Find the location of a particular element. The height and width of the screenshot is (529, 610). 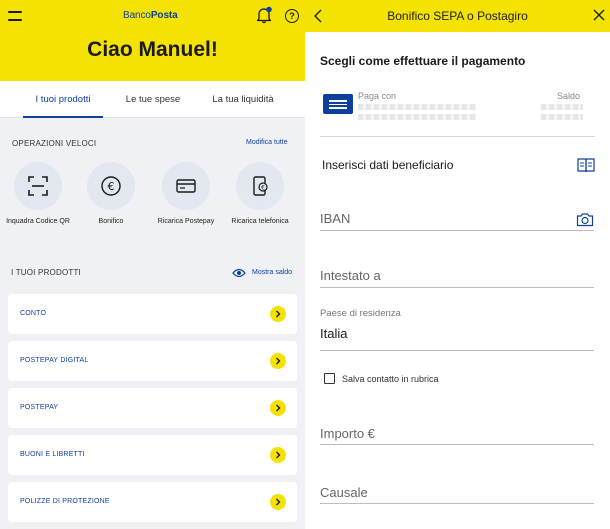

payment-card-icon is located at coordinates (338, 104).